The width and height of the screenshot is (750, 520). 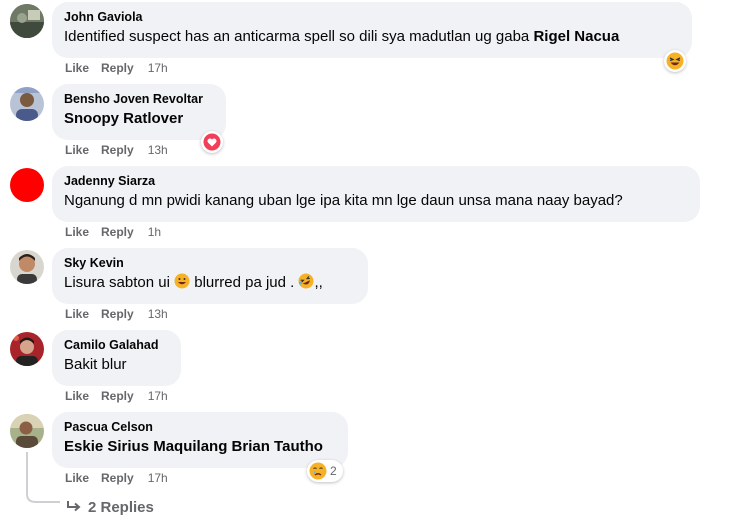 I want to click on comment-author: Jadenny Siarza, so click(x=376, y=181).